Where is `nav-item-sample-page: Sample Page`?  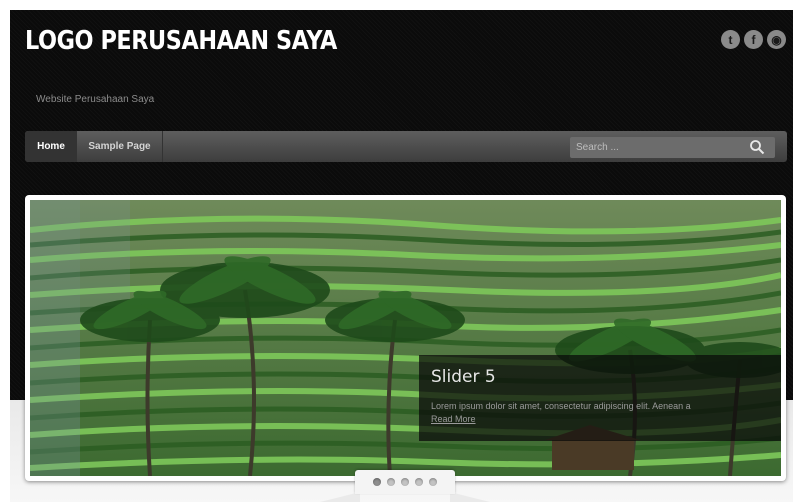 nav-item-sample-page: Sample Page is located at coordinates (120, 146).